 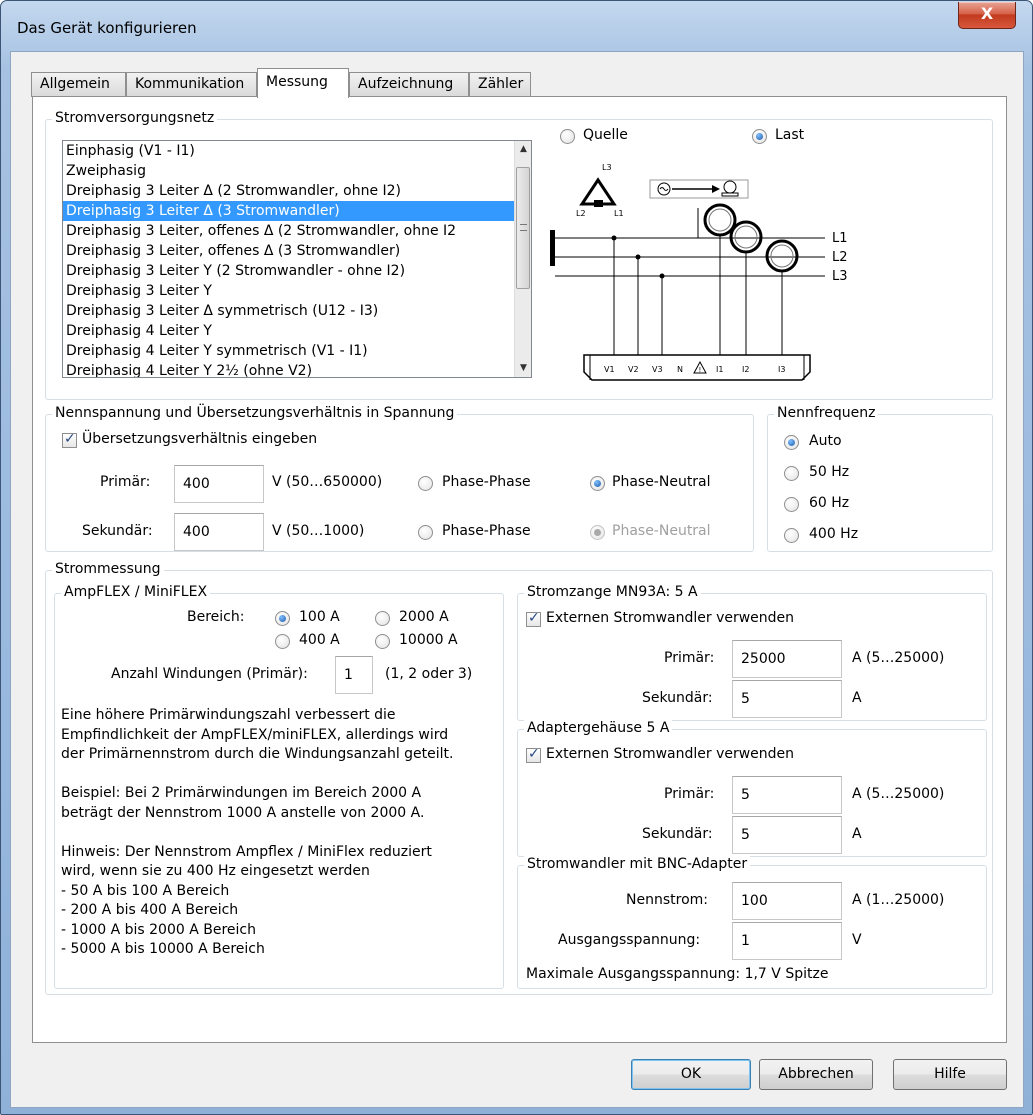 I want to click on terminal-i2: I2, so click(x=745, y=369).